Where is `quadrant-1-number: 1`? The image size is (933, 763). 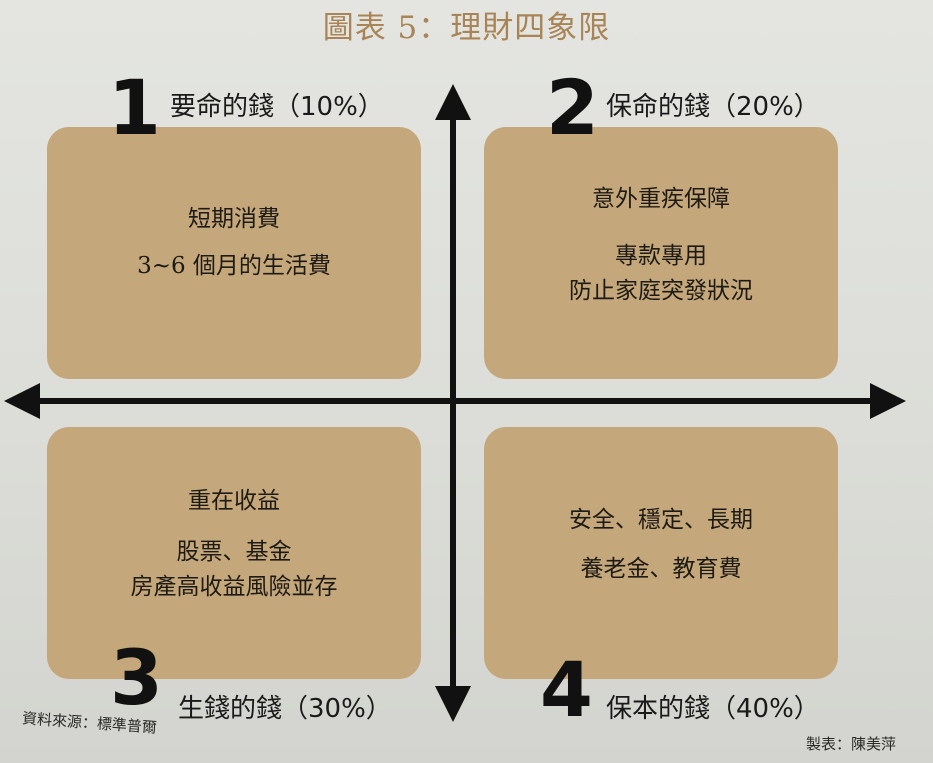
quadrant-1-number: 1 is located at coordinates (134, 107).